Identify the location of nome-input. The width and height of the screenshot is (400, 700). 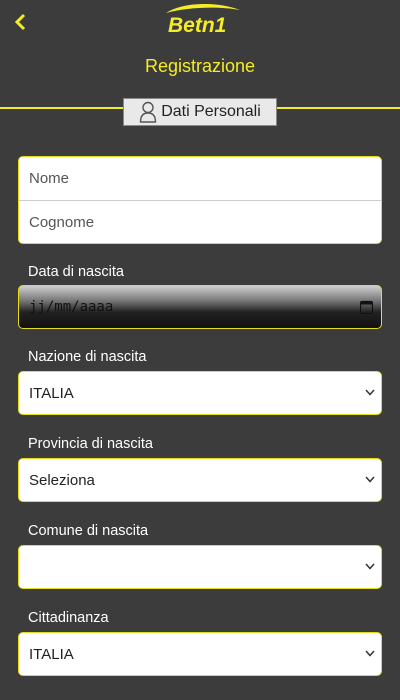
(200, 178).